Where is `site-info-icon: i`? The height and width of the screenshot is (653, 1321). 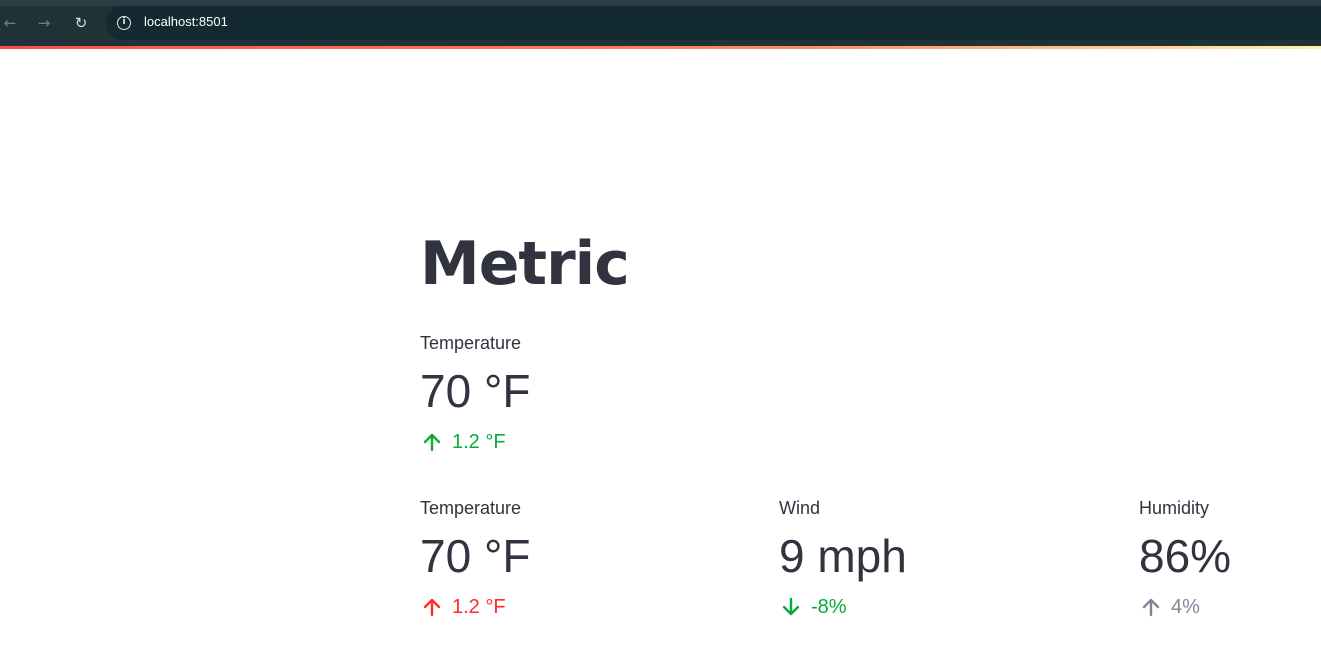
site-info-icon: i is located at coordinates (124, 23).